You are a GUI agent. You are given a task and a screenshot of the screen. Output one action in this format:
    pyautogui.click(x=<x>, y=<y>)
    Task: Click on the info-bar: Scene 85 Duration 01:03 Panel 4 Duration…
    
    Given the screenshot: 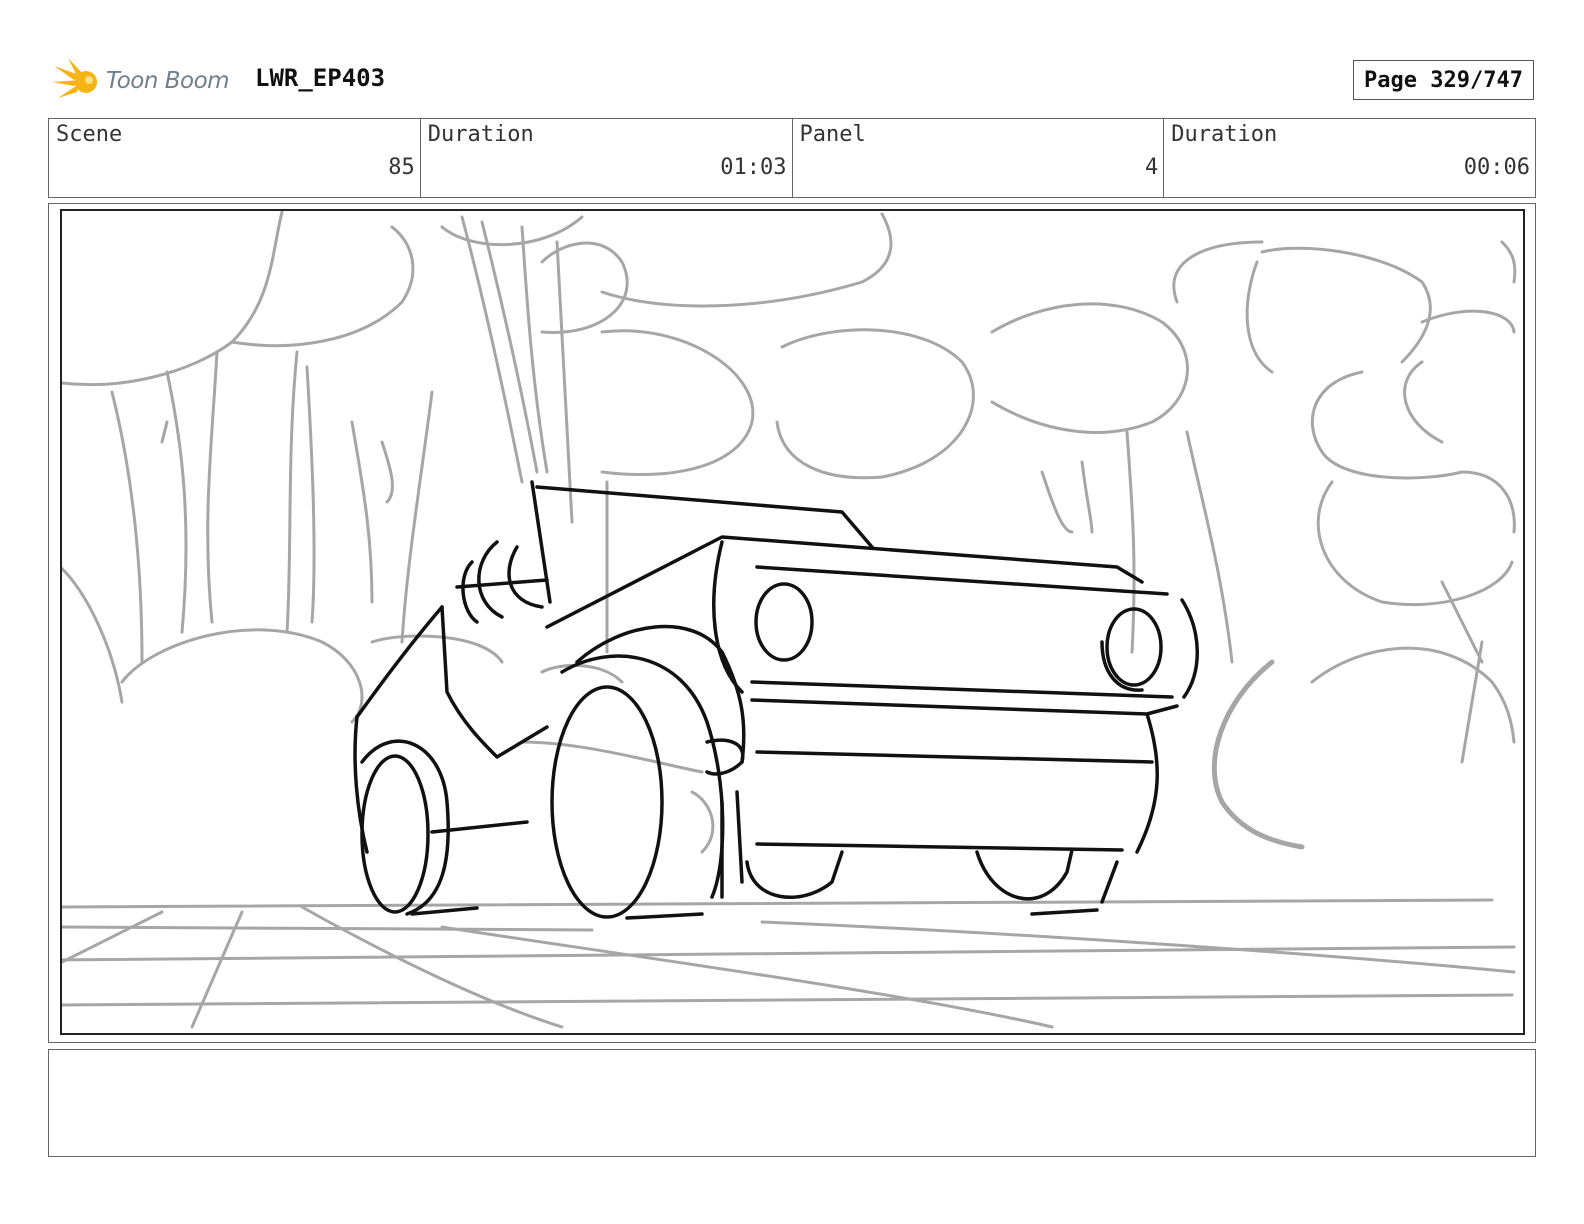 What is the action you would take?
    pyautogui.click(x=792, y=158)
    